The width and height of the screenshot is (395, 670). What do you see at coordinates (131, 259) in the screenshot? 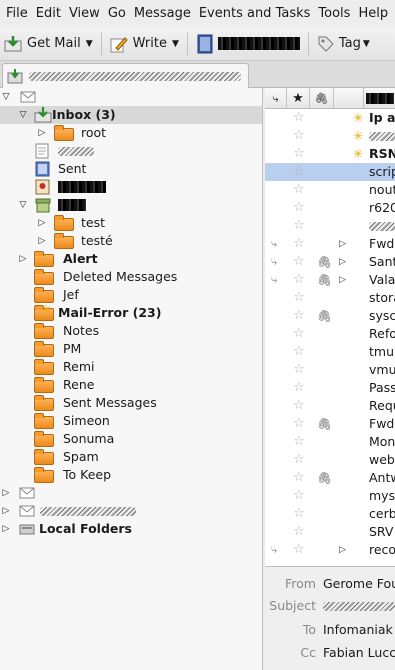
I see `folder-alert: ▷ Alert` at bounding box center [131, 259].